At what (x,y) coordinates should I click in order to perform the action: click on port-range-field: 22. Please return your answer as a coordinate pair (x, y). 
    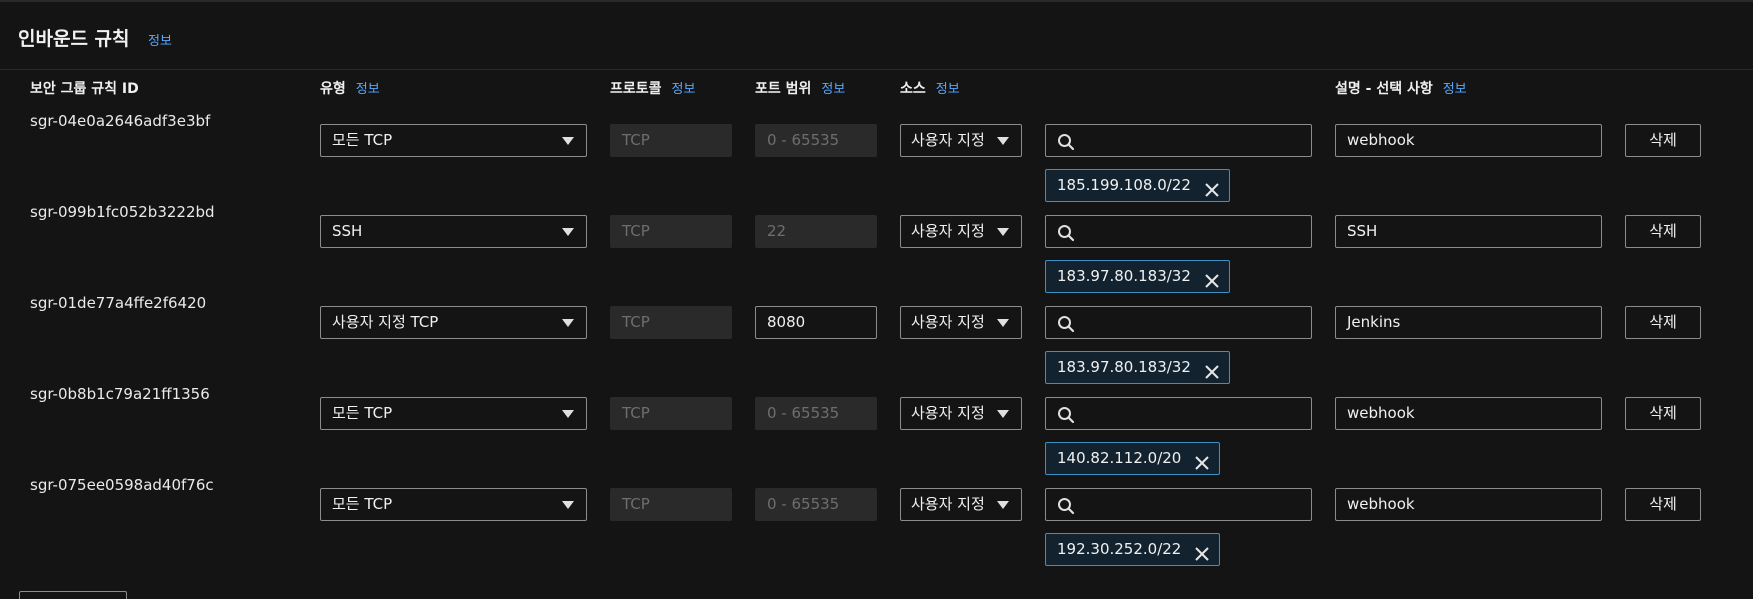
    Looking at the image, I should click on (816, 231).